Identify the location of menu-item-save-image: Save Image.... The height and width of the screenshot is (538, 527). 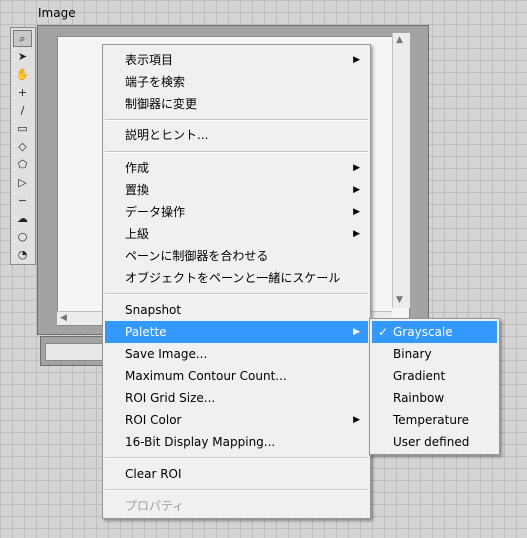
(236, 354).